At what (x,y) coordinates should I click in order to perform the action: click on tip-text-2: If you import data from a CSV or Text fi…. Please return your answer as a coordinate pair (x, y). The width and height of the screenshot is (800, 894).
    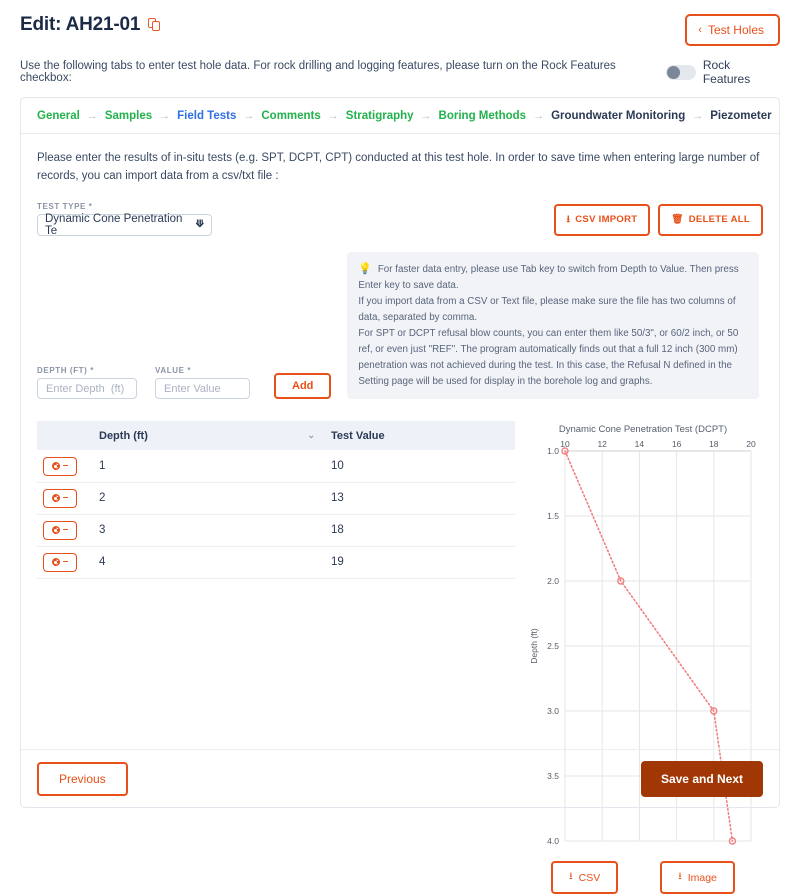
    Looking at the image, I should click on (547, 310).